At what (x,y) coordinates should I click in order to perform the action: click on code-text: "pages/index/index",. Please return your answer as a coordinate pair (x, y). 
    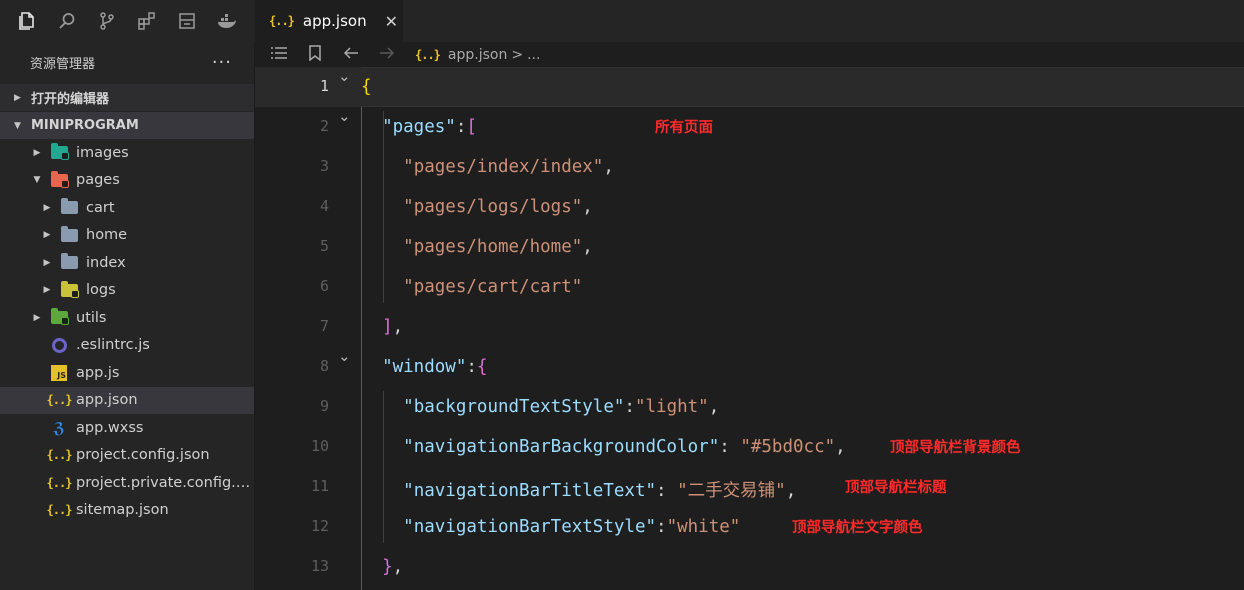
    Looking at the image, I should click on (508, 167).